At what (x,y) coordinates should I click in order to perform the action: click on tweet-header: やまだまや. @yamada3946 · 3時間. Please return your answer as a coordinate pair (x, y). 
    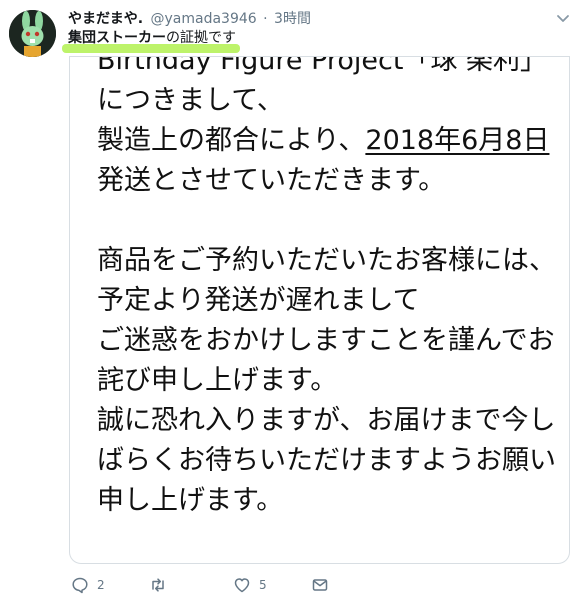
    Looking at the image, I should click on (309, 19).